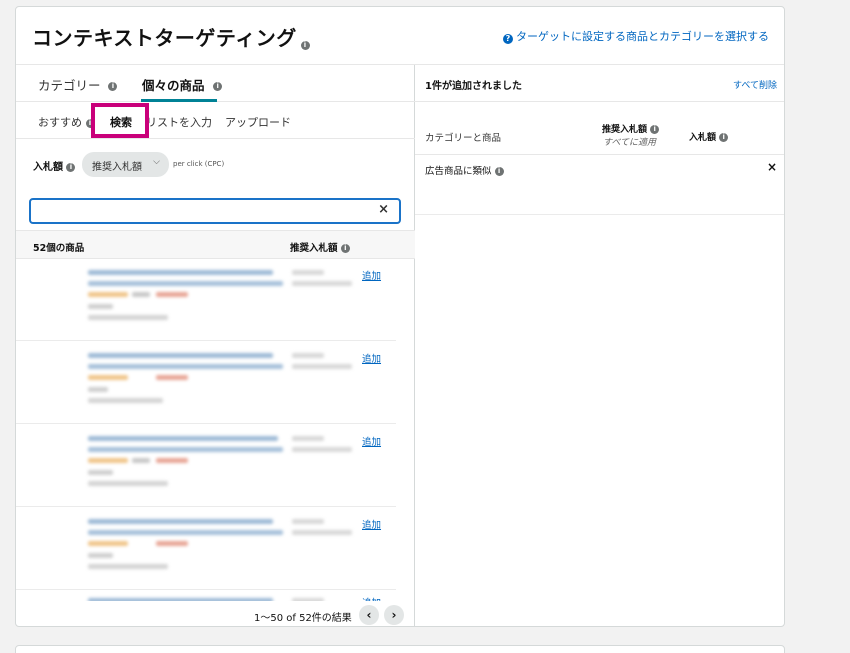 The height and width of the screenshot is (653, 850). What do you see at coordinates (125, 164) in the screenshot?
I see `bid-type-dropdown: 推奨入札額 ⌵` at bounding box center [125, 164].